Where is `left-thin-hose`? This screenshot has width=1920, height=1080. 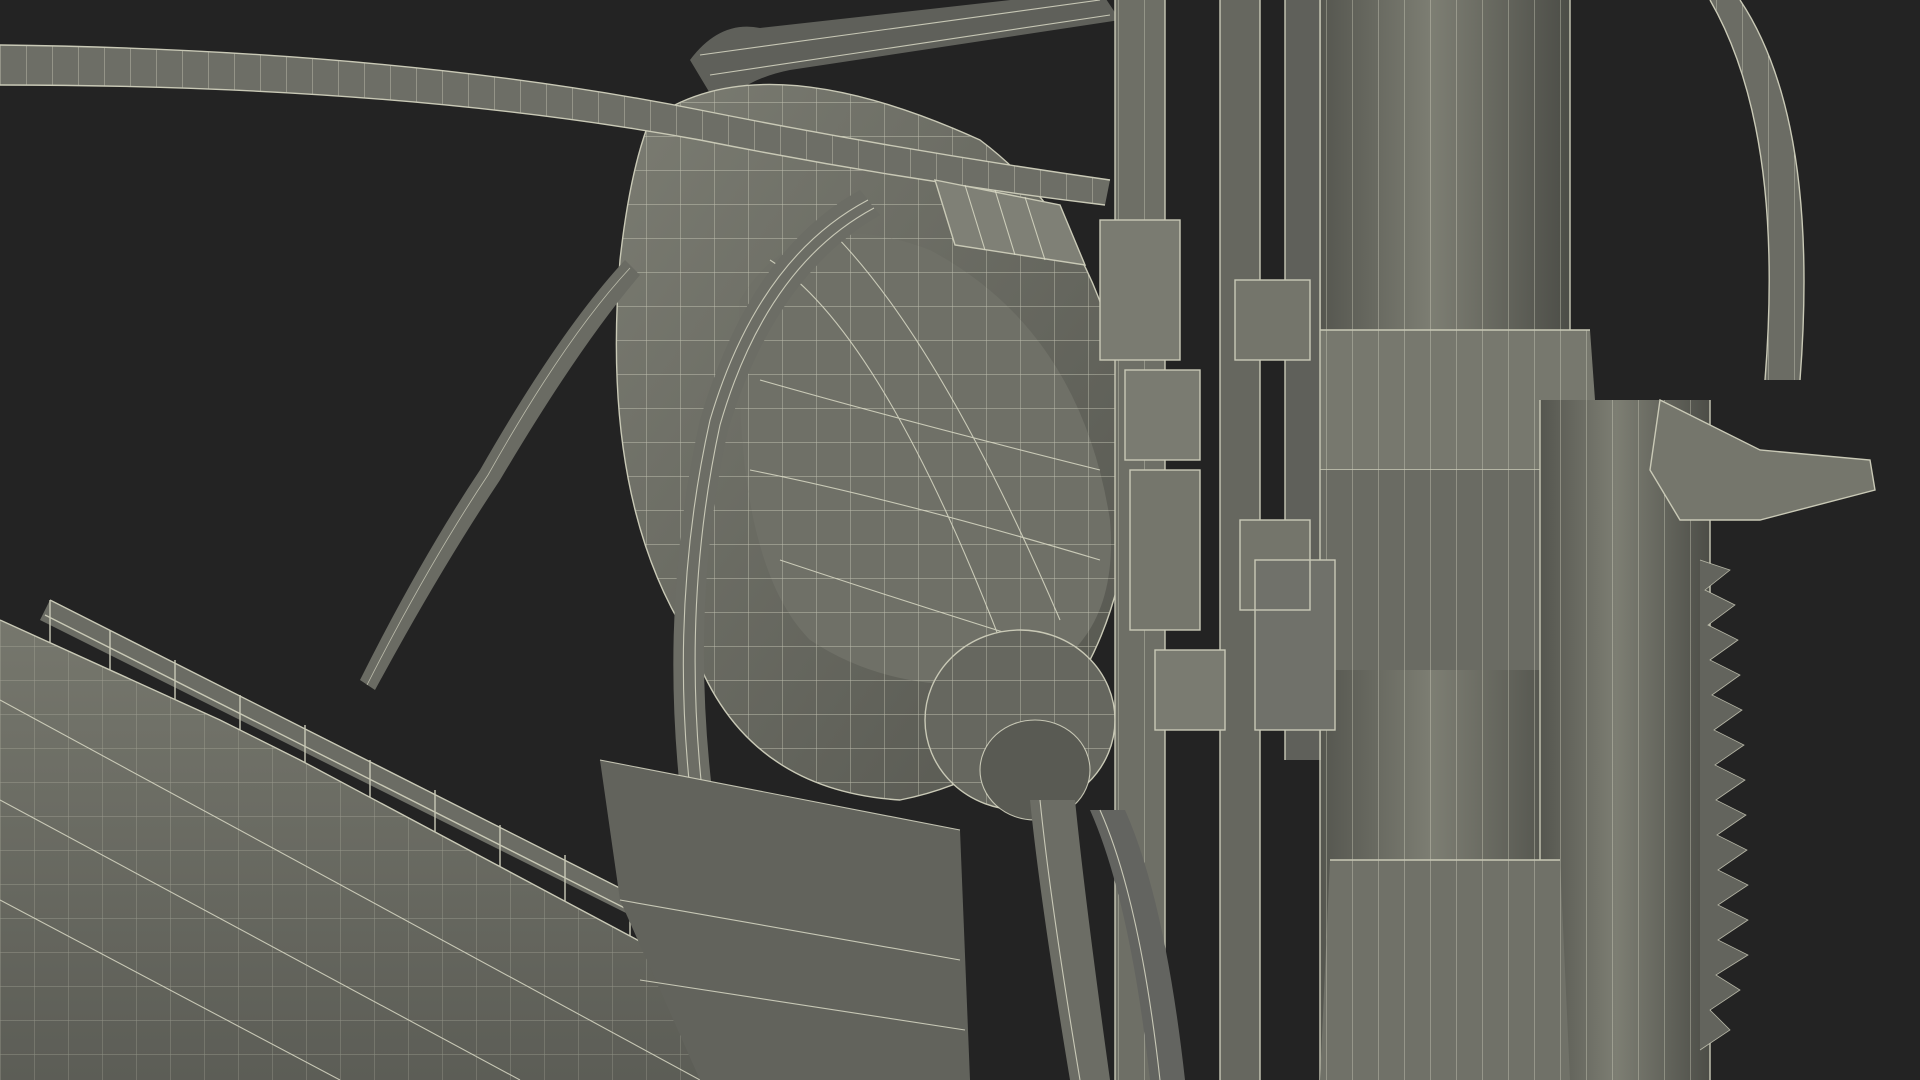 left-thin-hose is located at coordinates (500, 475).